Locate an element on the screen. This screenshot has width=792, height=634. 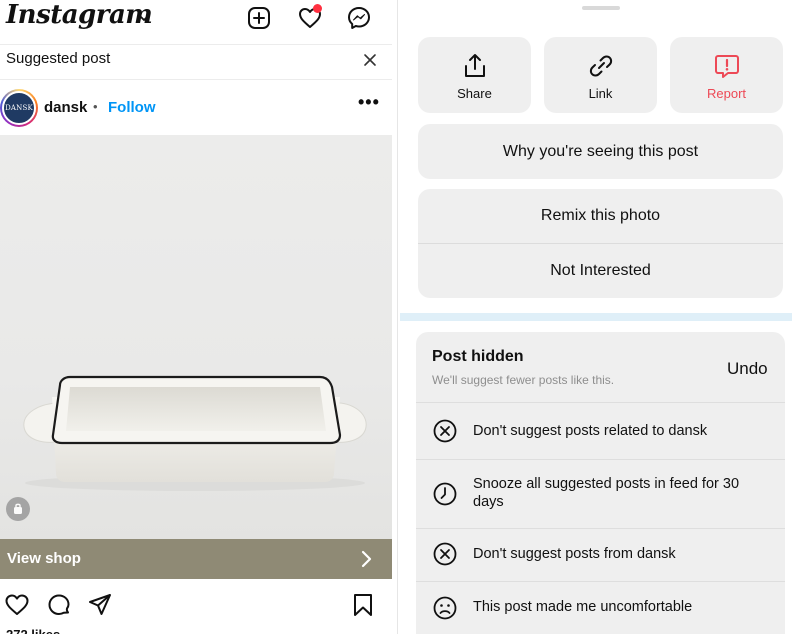
share-icon is located at coordinates (475, 65).